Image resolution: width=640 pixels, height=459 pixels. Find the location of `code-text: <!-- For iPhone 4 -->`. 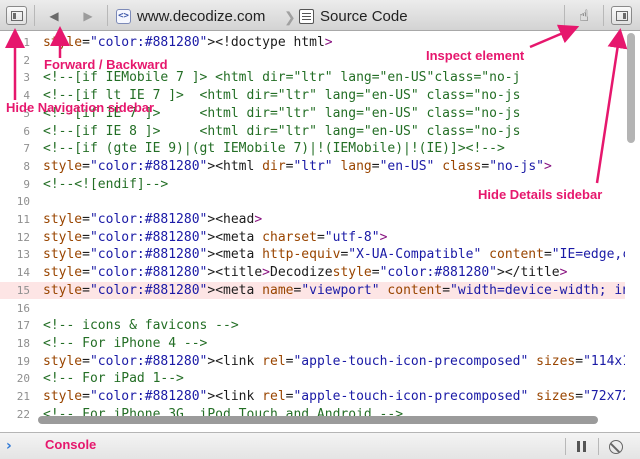

code-text: <!-- For iPhone 4 --> is located at coordinates (125, 343).